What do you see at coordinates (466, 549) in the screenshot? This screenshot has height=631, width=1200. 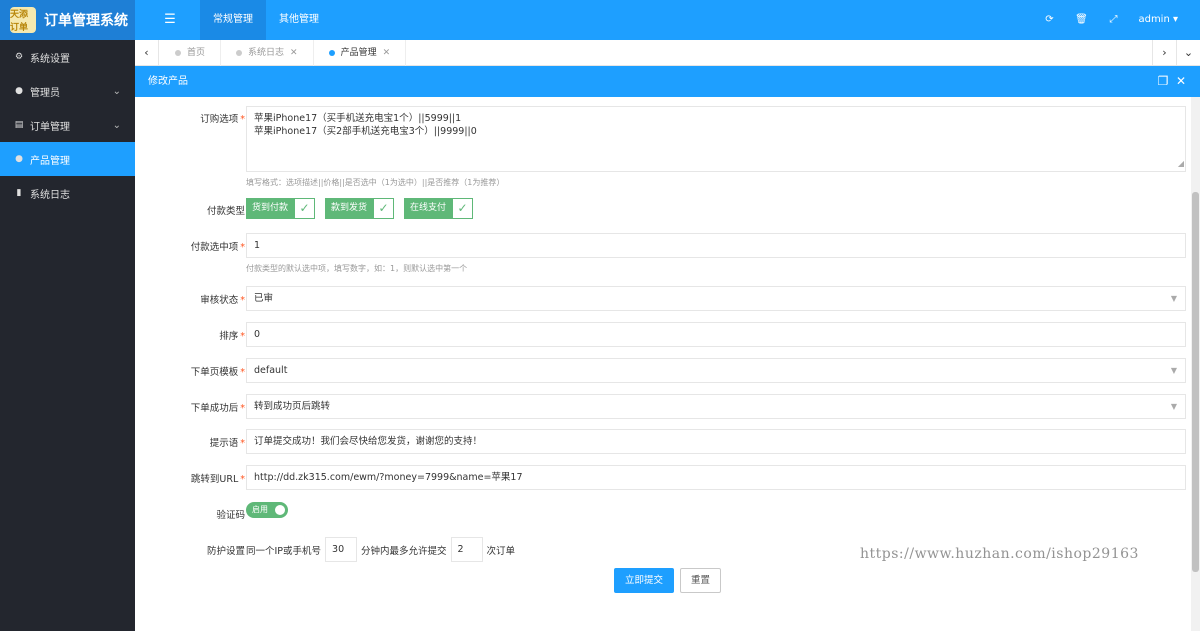 I see `protect-count-input: 2` at bounding box center [466, 549].